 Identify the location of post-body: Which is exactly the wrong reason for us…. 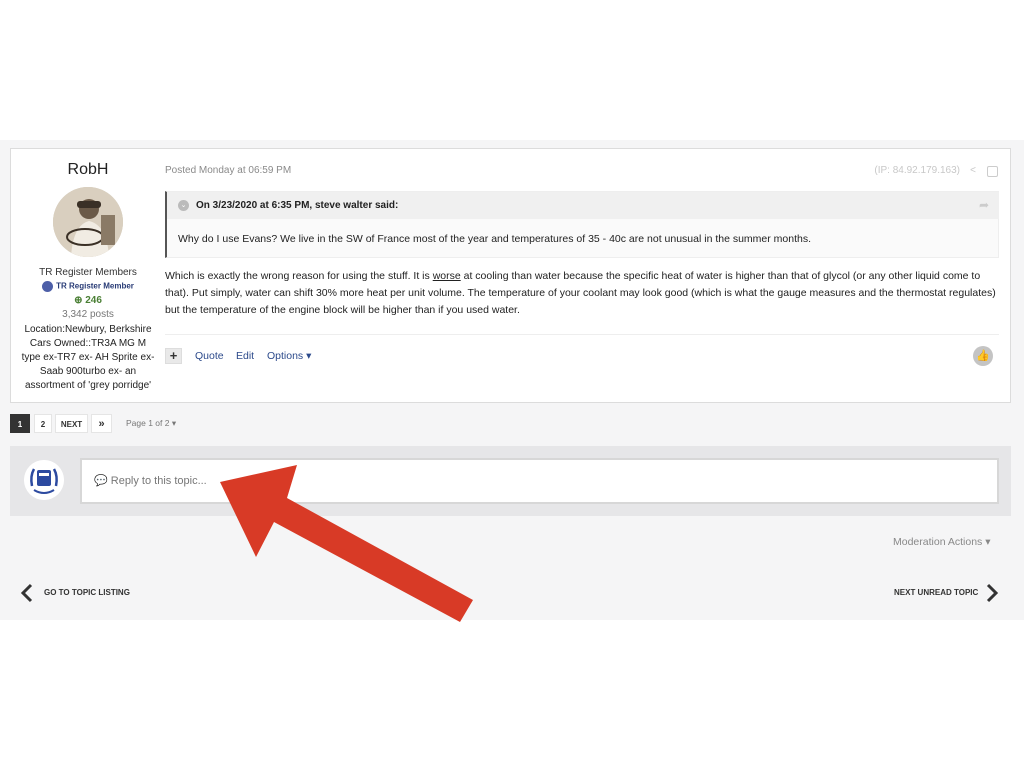
(583, 293).